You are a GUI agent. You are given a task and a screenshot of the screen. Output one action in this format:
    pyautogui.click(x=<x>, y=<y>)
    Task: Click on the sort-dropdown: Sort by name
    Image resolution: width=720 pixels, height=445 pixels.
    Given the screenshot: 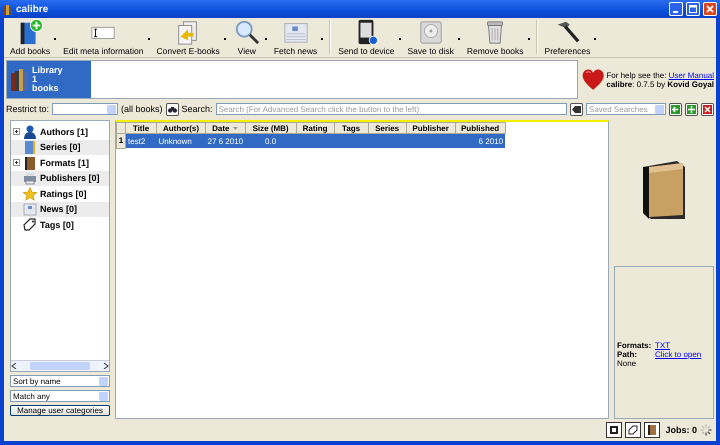 What is the action you would take?
    pyautogui.click(x=60, y=381)
    